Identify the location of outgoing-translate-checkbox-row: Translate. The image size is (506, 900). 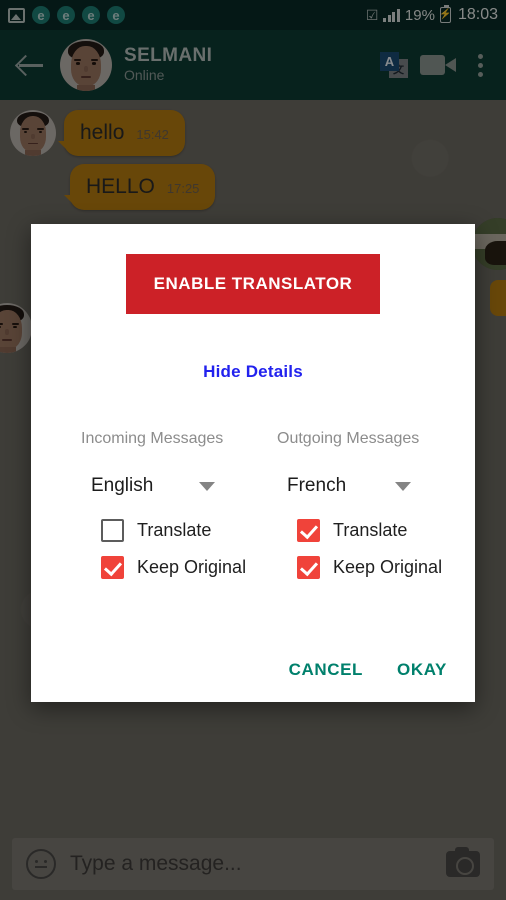
(351, 530).